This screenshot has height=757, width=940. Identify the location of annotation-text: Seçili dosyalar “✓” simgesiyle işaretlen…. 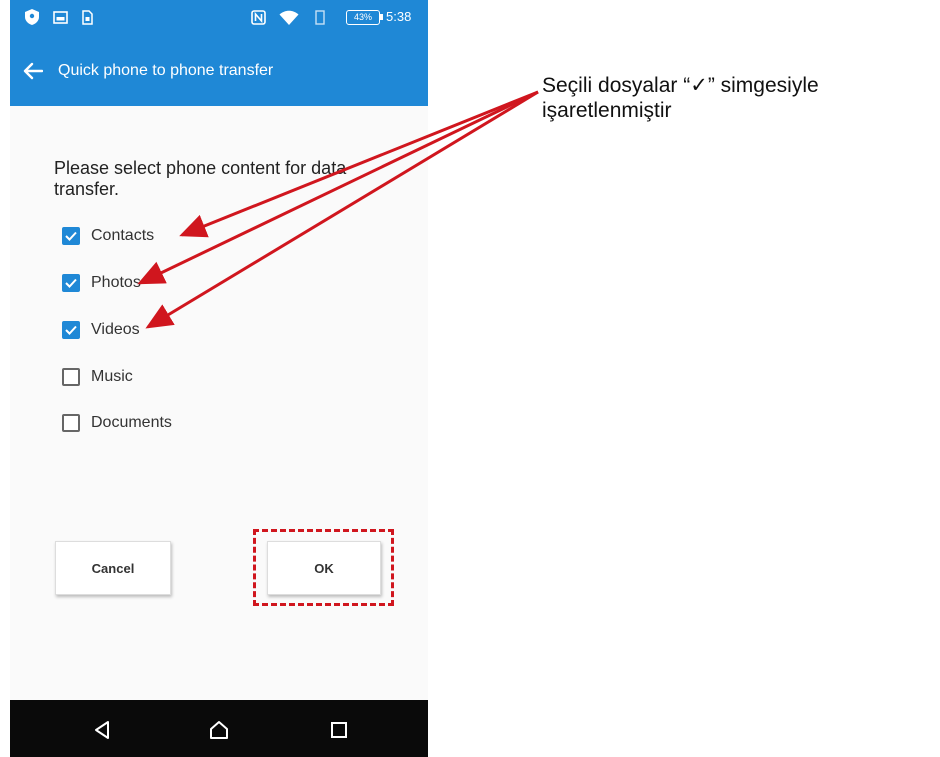
(680, 98).